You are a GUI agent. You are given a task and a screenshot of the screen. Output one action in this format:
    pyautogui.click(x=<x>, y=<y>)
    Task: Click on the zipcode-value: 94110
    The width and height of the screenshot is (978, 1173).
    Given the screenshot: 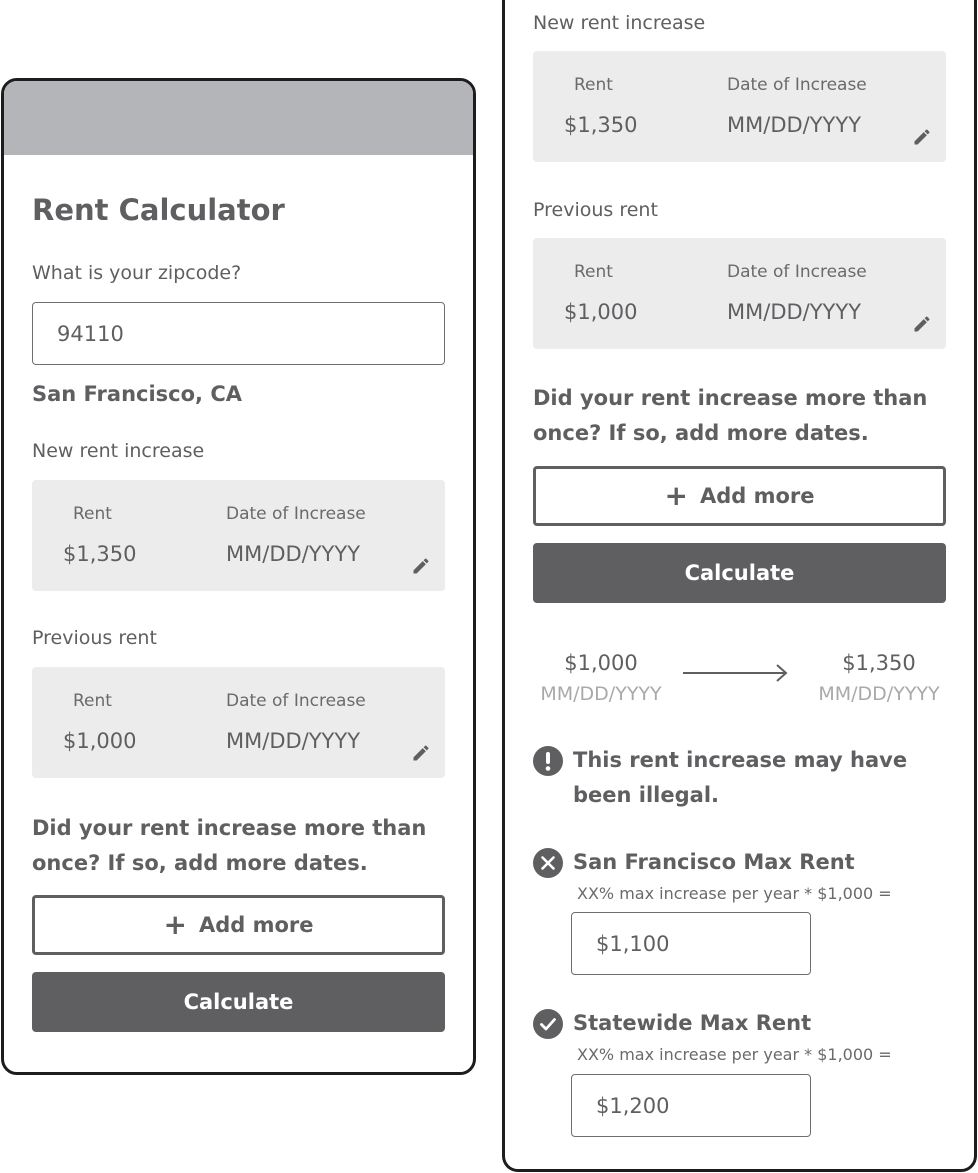 What is the action you would take?
    pyautogui.click(x=90, y=333)
    